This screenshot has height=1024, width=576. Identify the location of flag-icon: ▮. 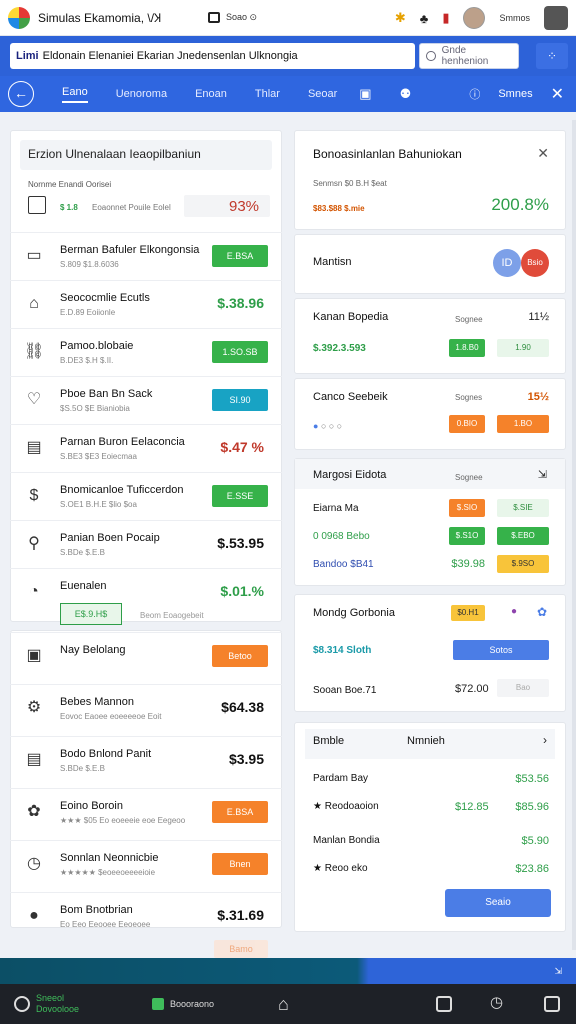
(445, 18).